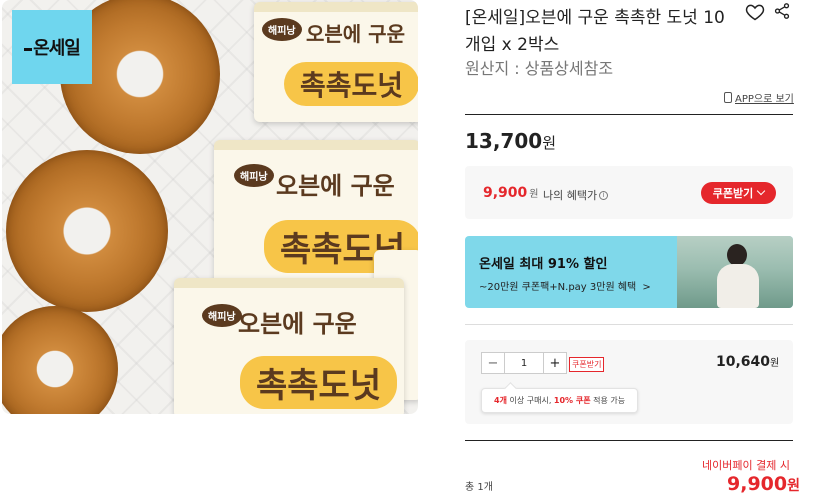 The width and height of the screenshot is (819, 503). I want to click on onsale-badge-label: 온세일, so click(52, 47).